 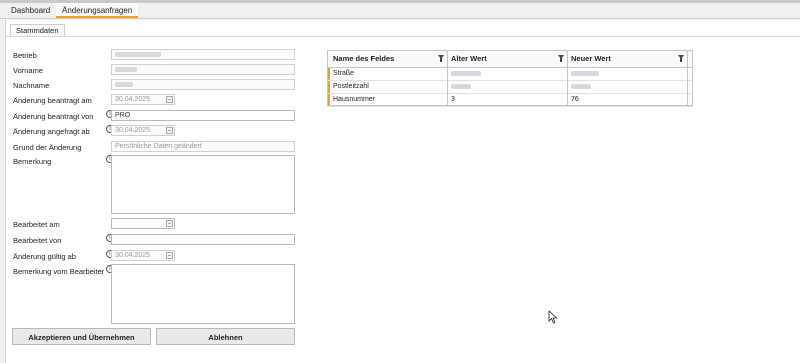 What do you see at coordinates (203, 184) in the screenshot?
I see `bemerkung-textarea` at bounding box center [203, 184].